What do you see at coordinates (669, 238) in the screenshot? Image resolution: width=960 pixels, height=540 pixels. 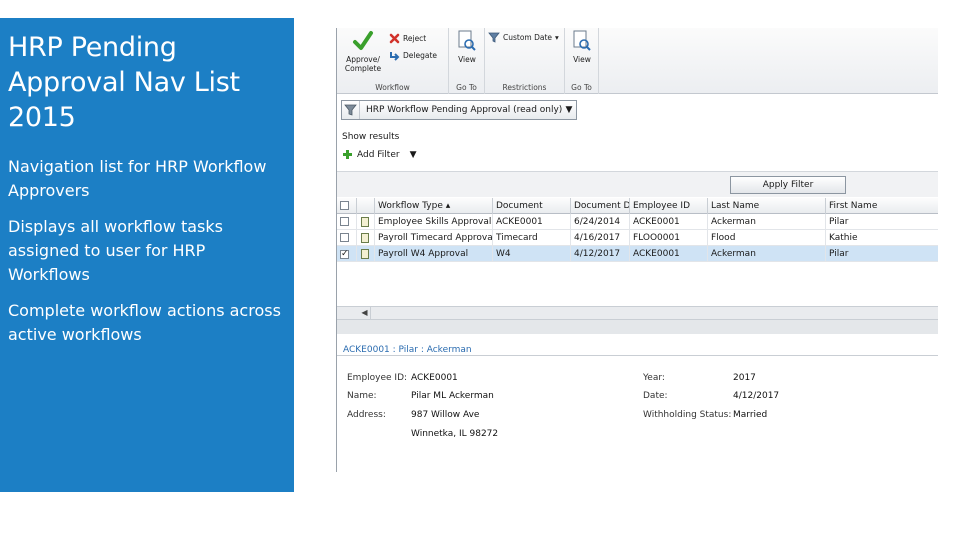 I see `cell-employee-id: FLOO0001` at bounding box center [669, 238].